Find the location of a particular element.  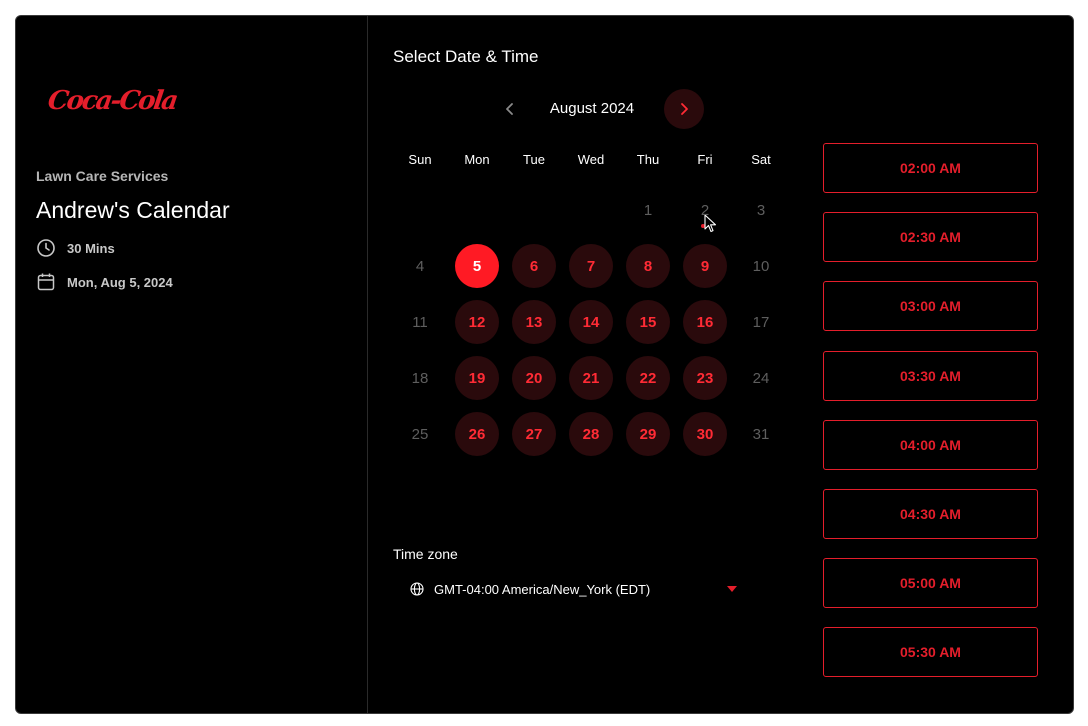

time-slot-button: 05:30 AM is located at coordinates (930, 652).